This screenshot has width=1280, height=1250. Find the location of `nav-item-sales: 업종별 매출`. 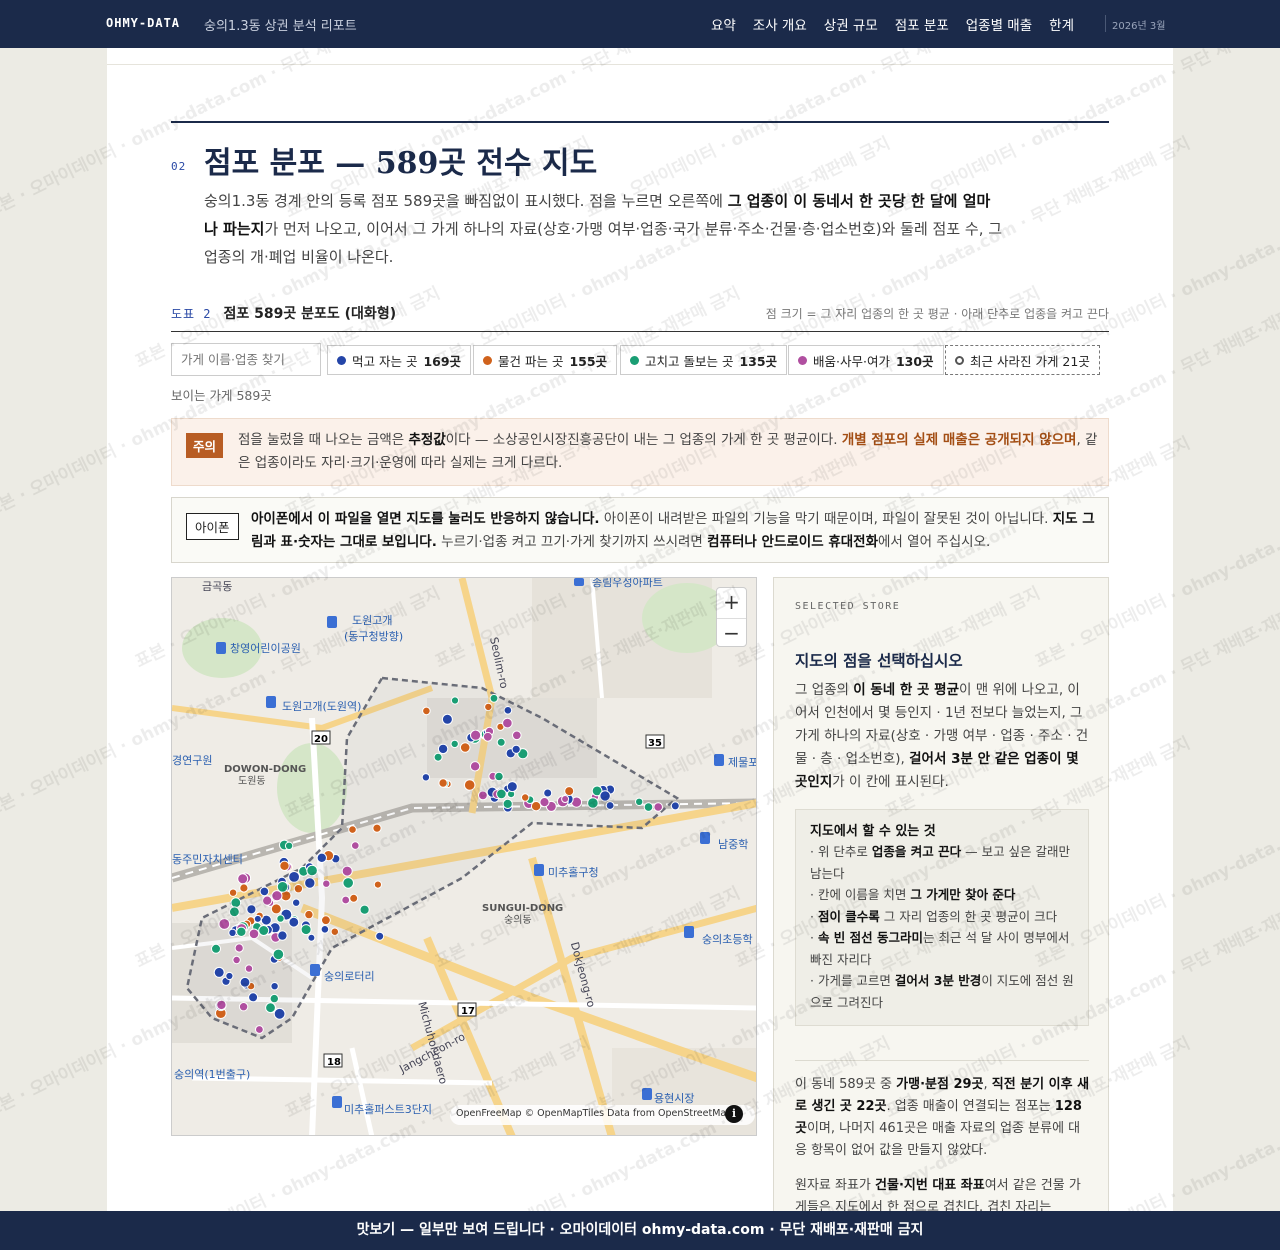

nav-item-sales: 업종별 매출 is located at coordinates (999, 24).